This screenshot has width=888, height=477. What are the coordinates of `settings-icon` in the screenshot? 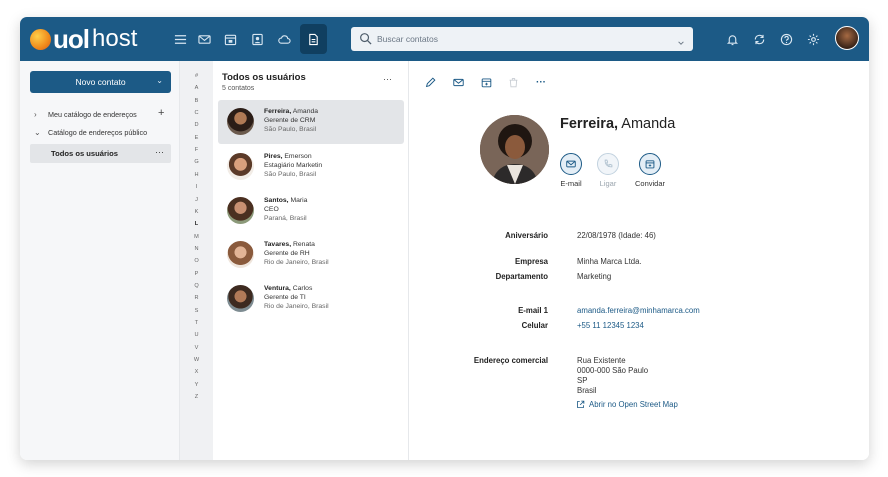 It's located at (813, 39).